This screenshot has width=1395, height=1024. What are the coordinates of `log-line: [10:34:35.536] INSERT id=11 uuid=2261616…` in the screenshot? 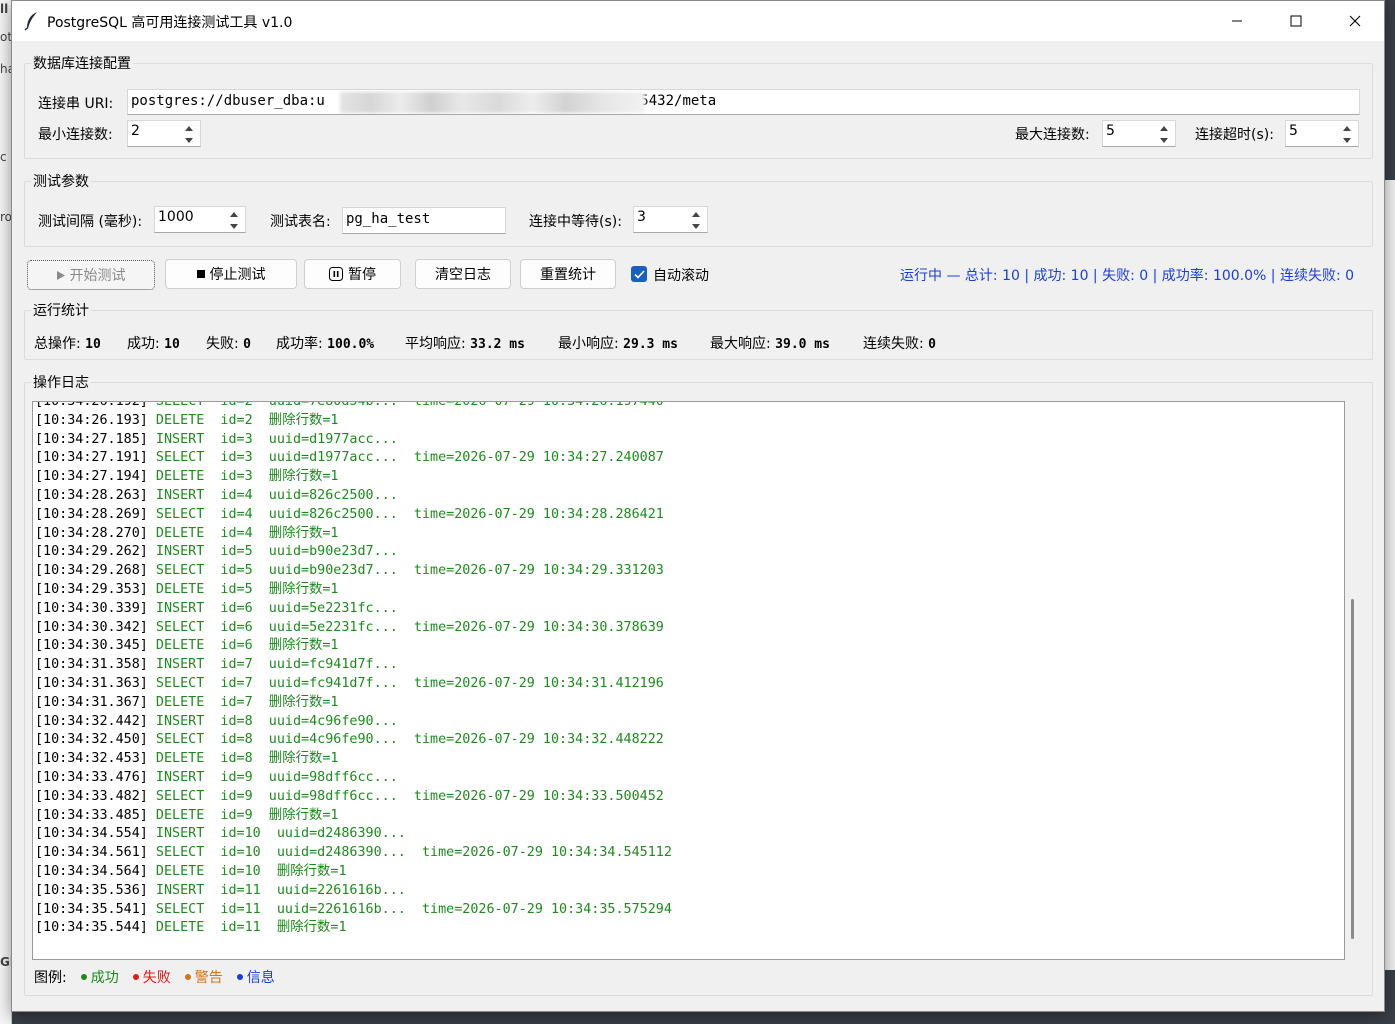 It's located at (353, 891).